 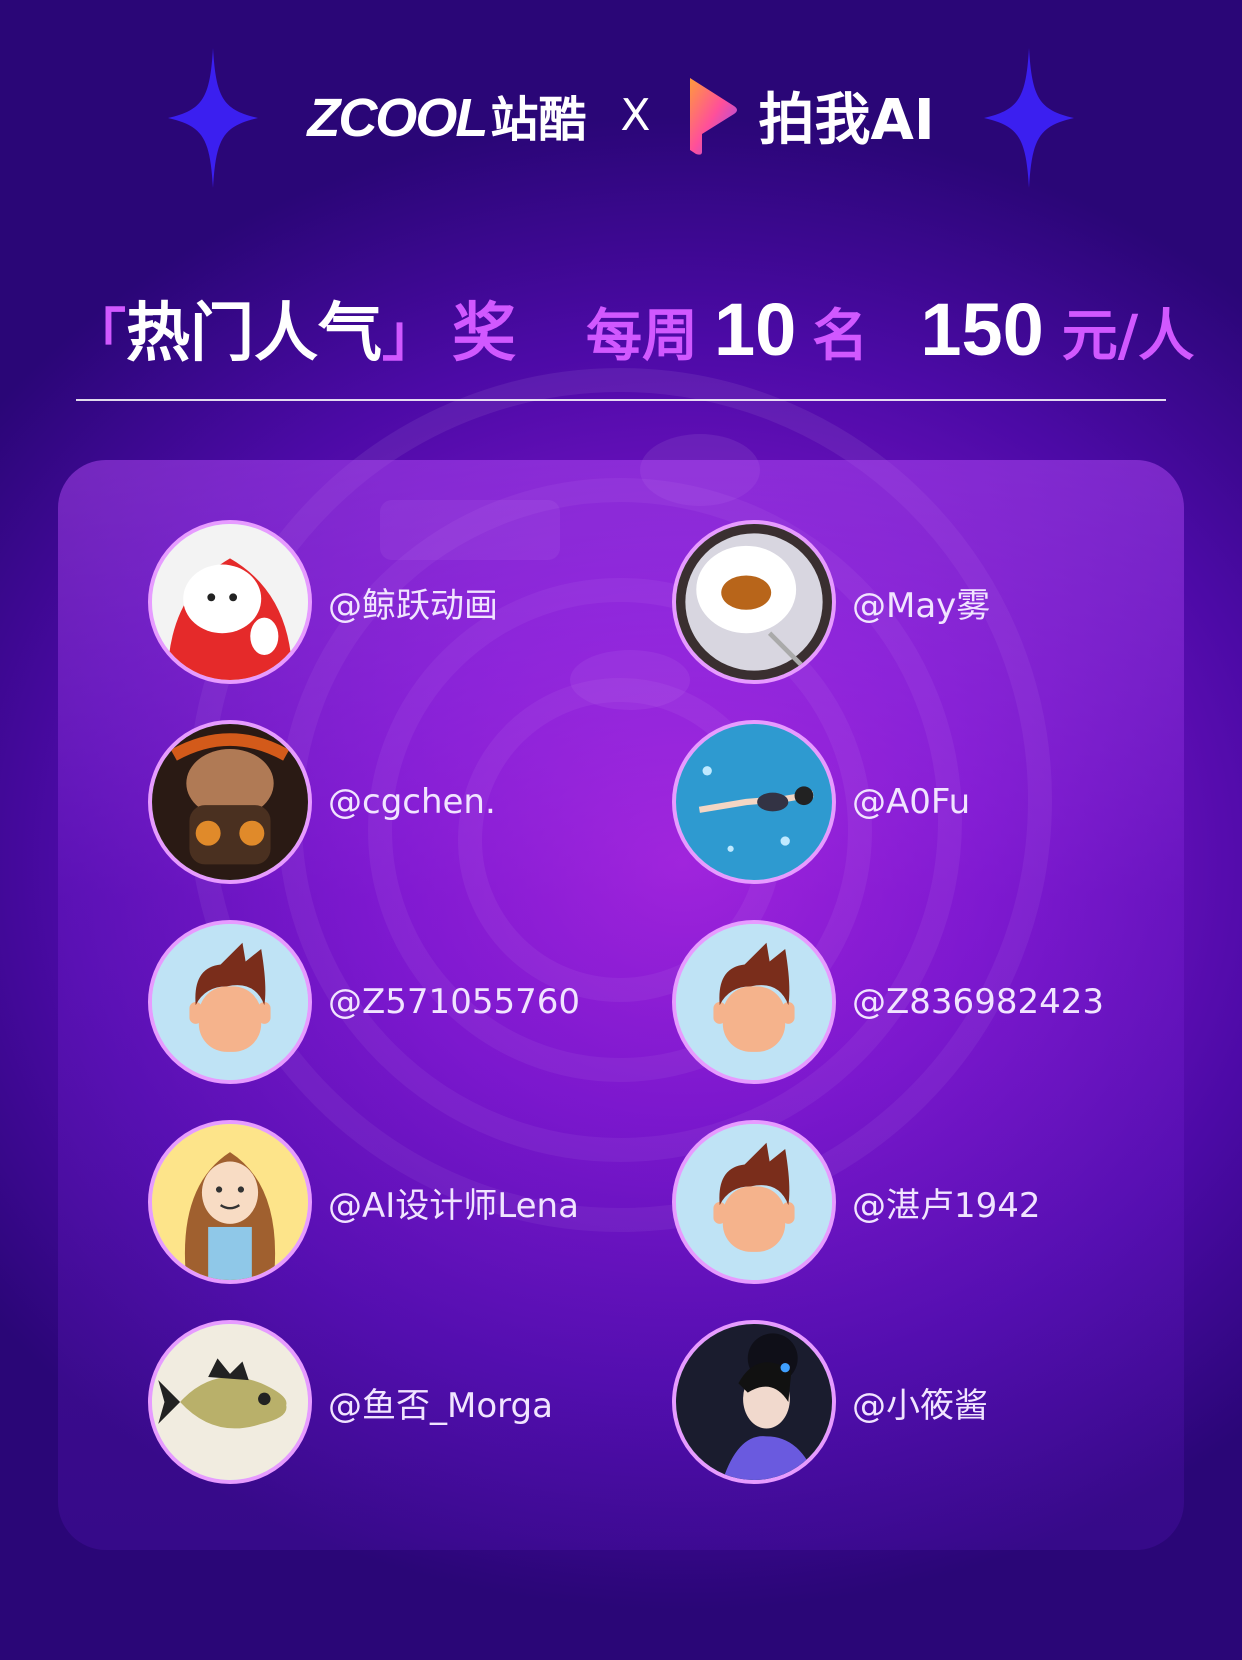 I want to click on zcool-logo-text: ZCOOL, so click(x=397, y=118).